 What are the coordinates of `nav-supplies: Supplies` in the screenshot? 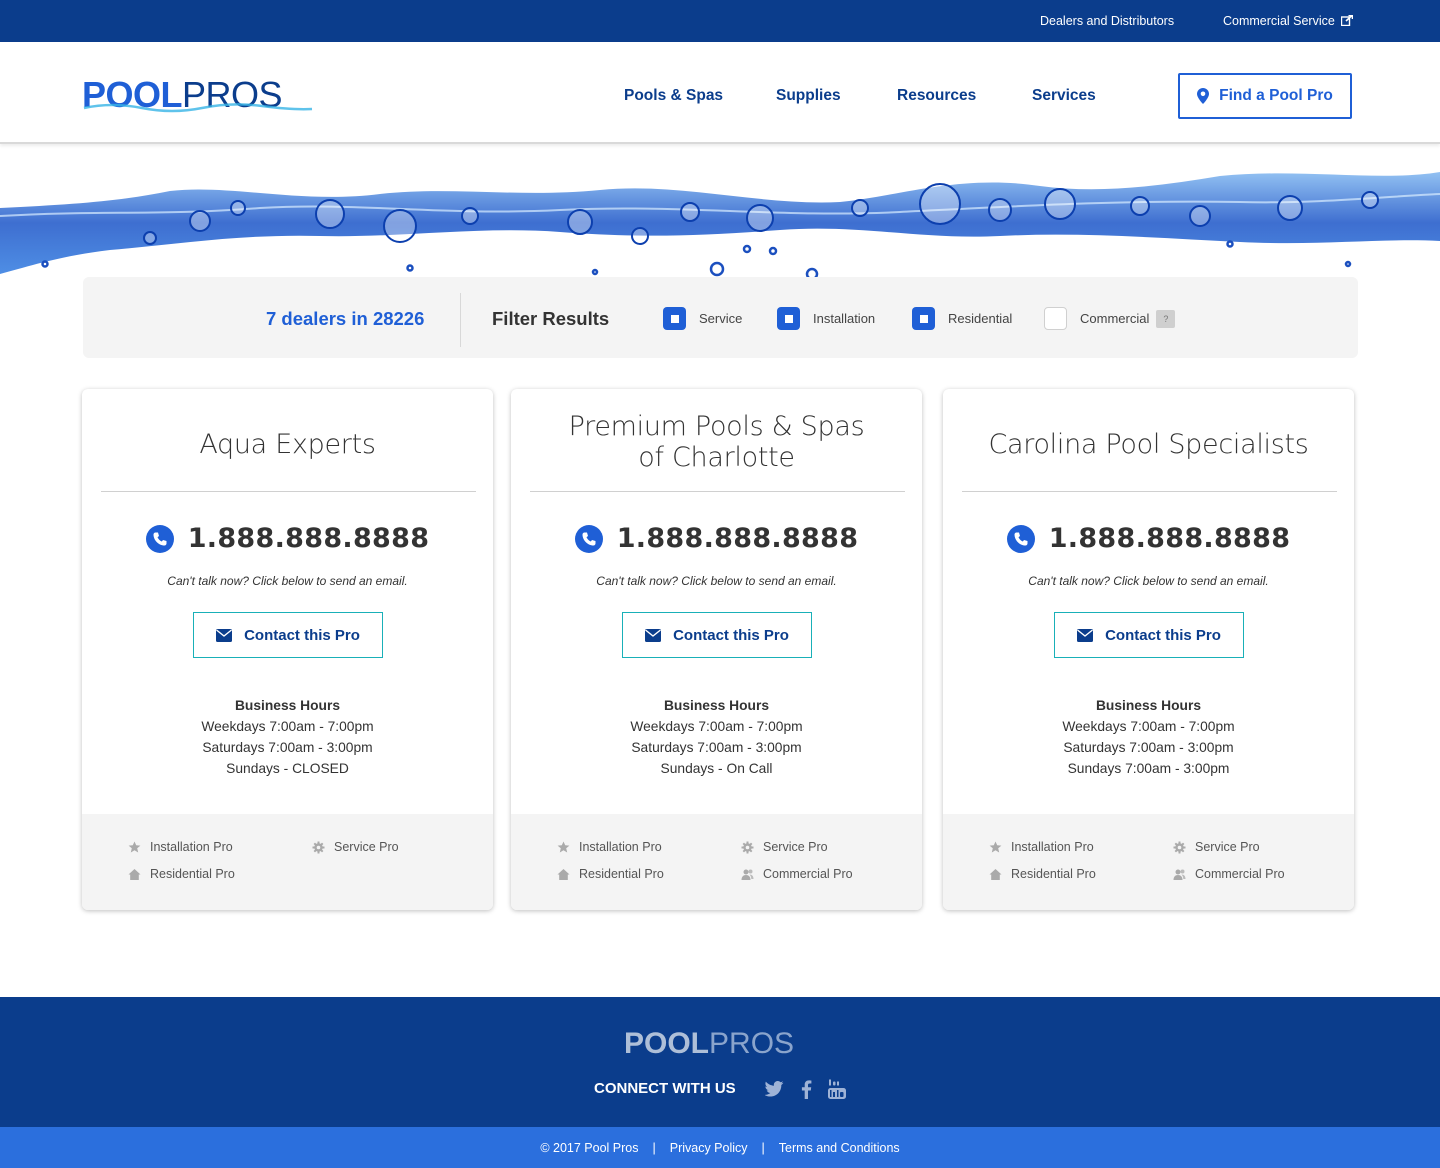 It's located at (808, 96).